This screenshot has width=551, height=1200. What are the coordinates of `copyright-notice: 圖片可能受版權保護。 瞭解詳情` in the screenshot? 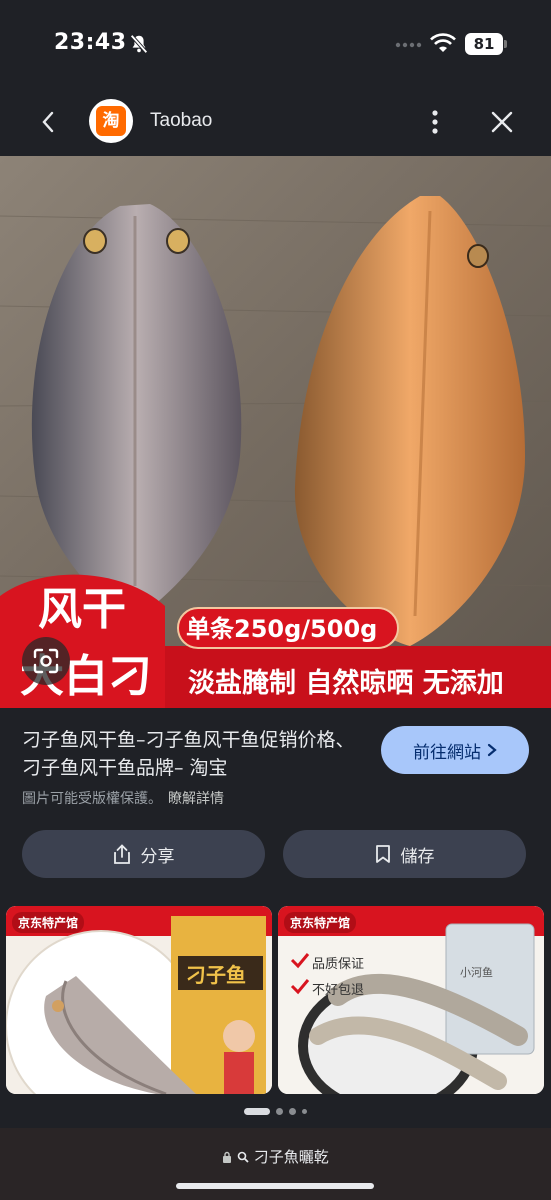 It's located at (123, 798).